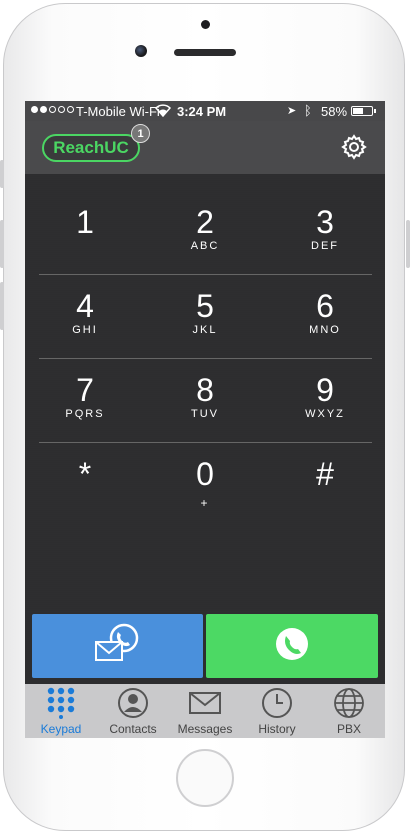 Image resolution: width=410 pixels, height=835 pixels. I want to click on call-button, so click(292, 646).